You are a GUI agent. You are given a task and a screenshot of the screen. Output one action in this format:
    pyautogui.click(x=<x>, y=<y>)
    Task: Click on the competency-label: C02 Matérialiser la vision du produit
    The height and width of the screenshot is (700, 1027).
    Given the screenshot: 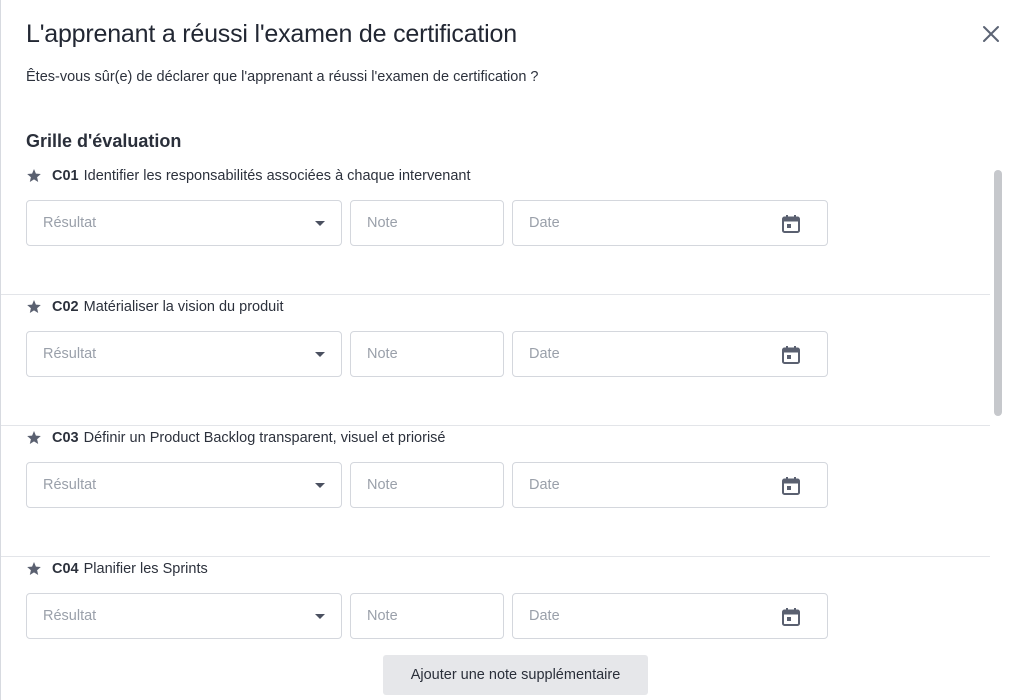 What is the action you would take?
    pyautogui.click(x=154, y=307)
    